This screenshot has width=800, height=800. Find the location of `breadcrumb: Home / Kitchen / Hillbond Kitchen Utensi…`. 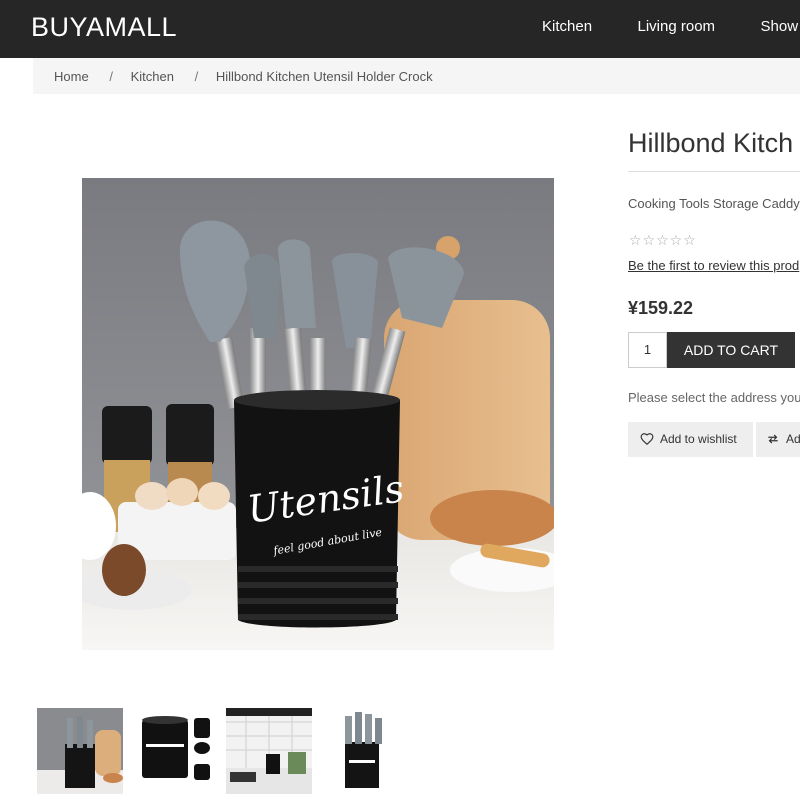

breadcrumb: Home / Kitchen / Hillbond Kitchen Utensi… is located at coordinates (416, 76).